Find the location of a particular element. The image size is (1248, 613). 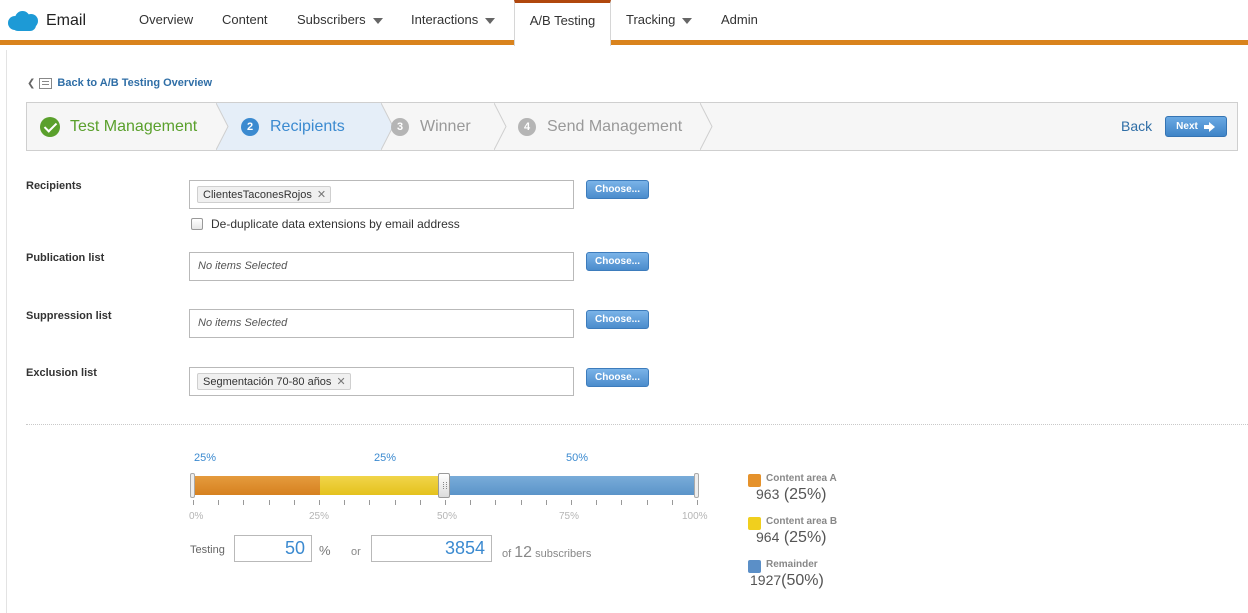

nav-ab-testing: A/B Testing is located at coordinates (562, 23).